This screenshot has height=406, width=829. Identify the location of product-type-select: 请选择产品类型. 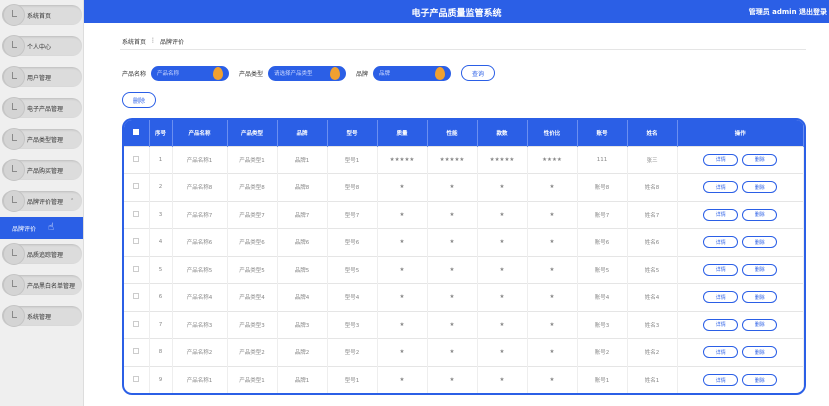
(307, 73).